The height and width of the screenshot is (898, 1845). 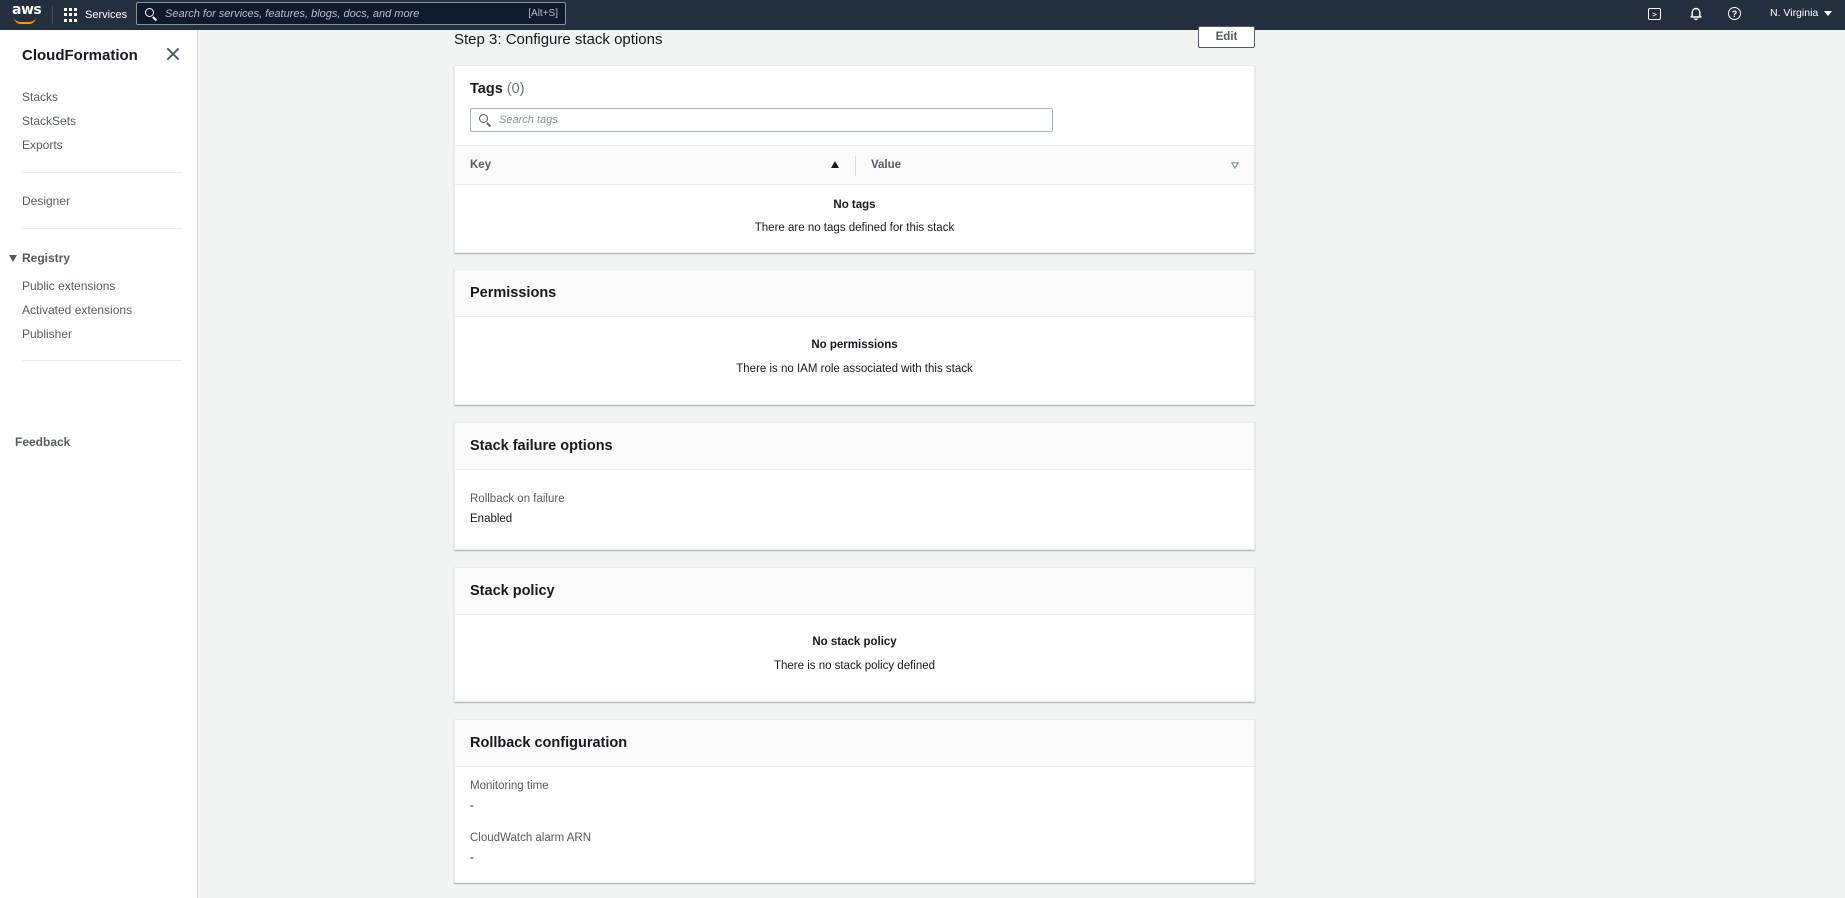 What do you see at coordinates (854, 228) in the screenshot?
I see `tags-empty-text: There are no tags defined for this stack` at bounding box center [854, 228].